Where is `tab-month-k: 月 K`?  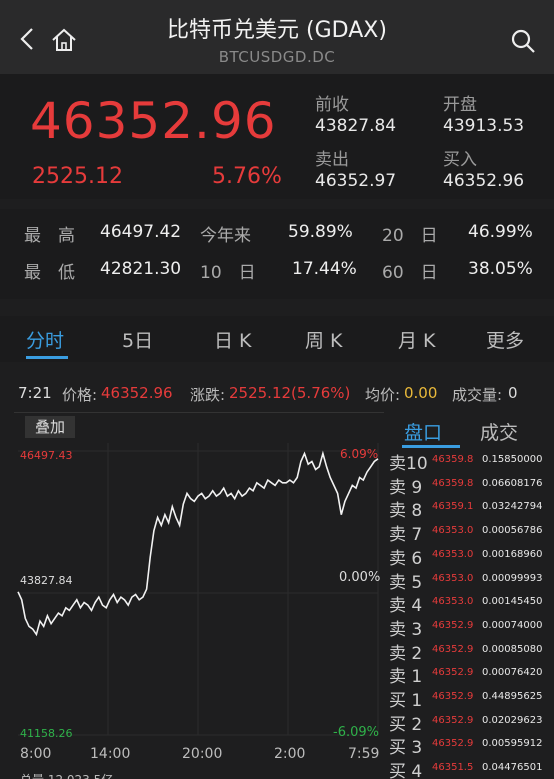 tab-month-k: 月 K is located at coordinates (417, 339).